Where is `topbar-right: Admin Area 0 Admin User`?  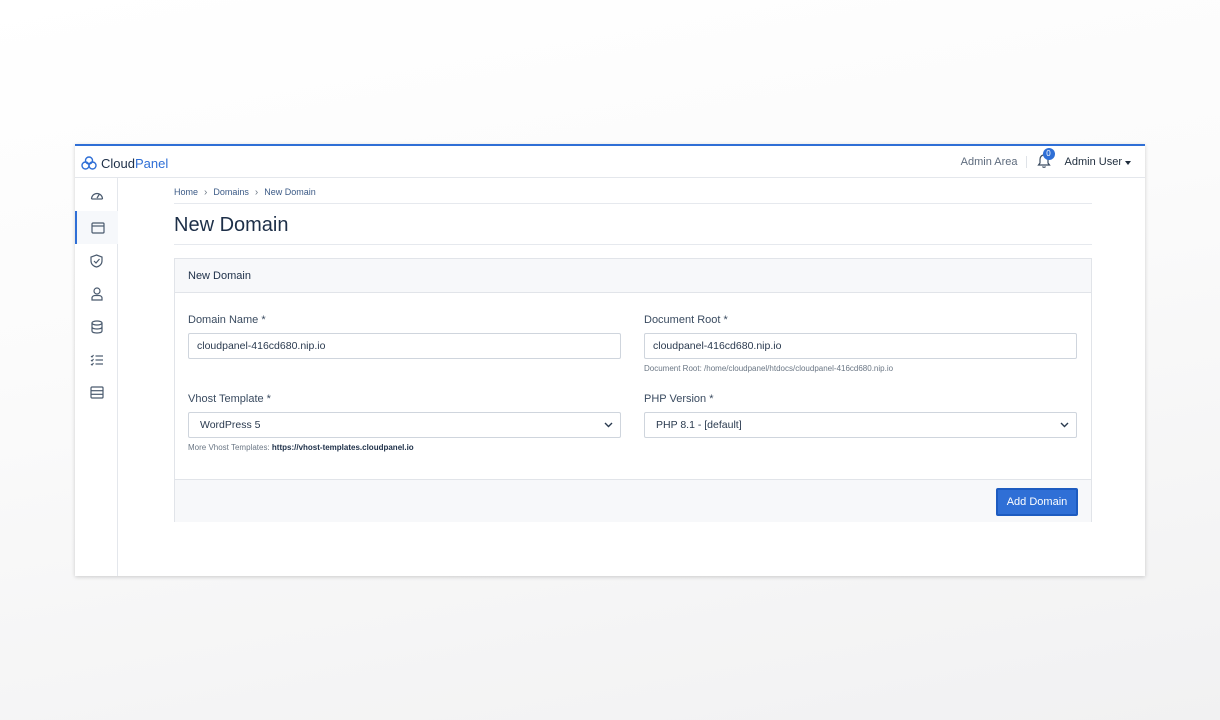 topbar-right: Admin Area 0 Admin User is located at coordinates (1046, 160).